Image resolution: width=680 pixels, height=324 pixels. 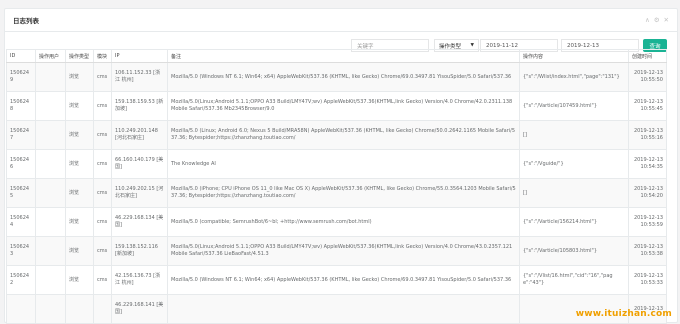 I want to click on cell-id: 1506246, so click(x=21, y=164).